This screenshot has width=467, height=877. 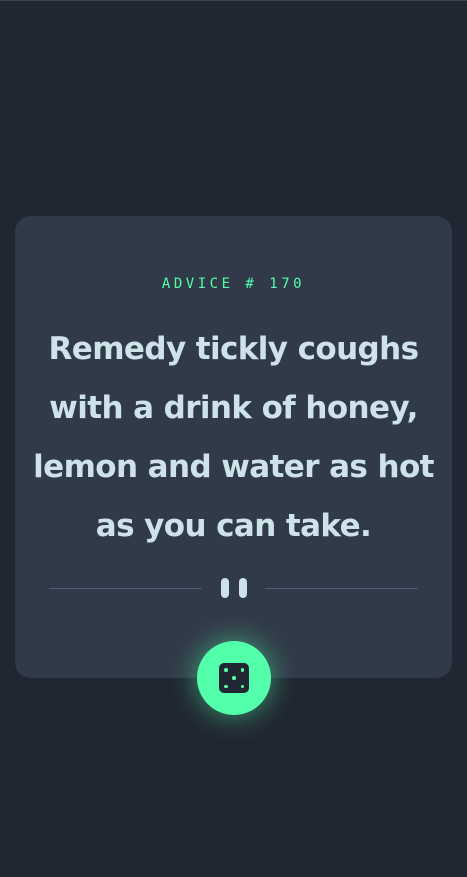 I want to click on divider-line-right, so click(x=341, y=588).